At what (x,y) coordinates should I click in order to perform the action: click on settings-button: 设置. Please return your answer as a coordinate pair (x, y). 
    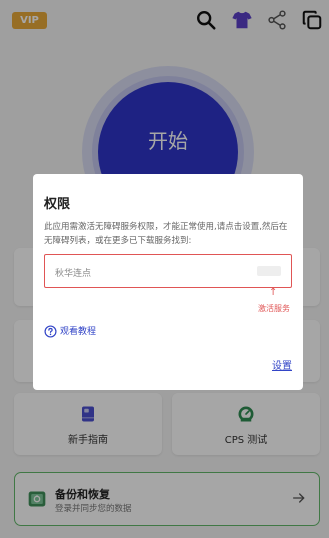
    Looking at the image, I should click on (282, 364).